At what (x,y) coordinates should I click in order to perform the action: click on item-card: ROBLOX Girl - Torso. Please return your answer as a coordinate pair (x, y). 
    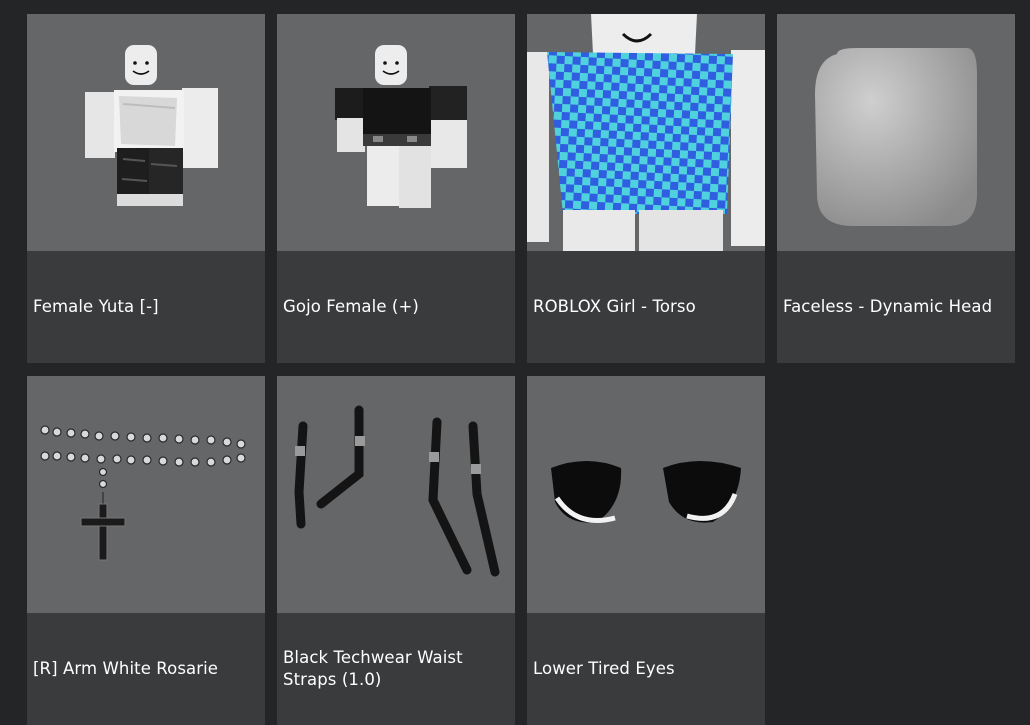
    Looking at the image, I should click on (646, 188).